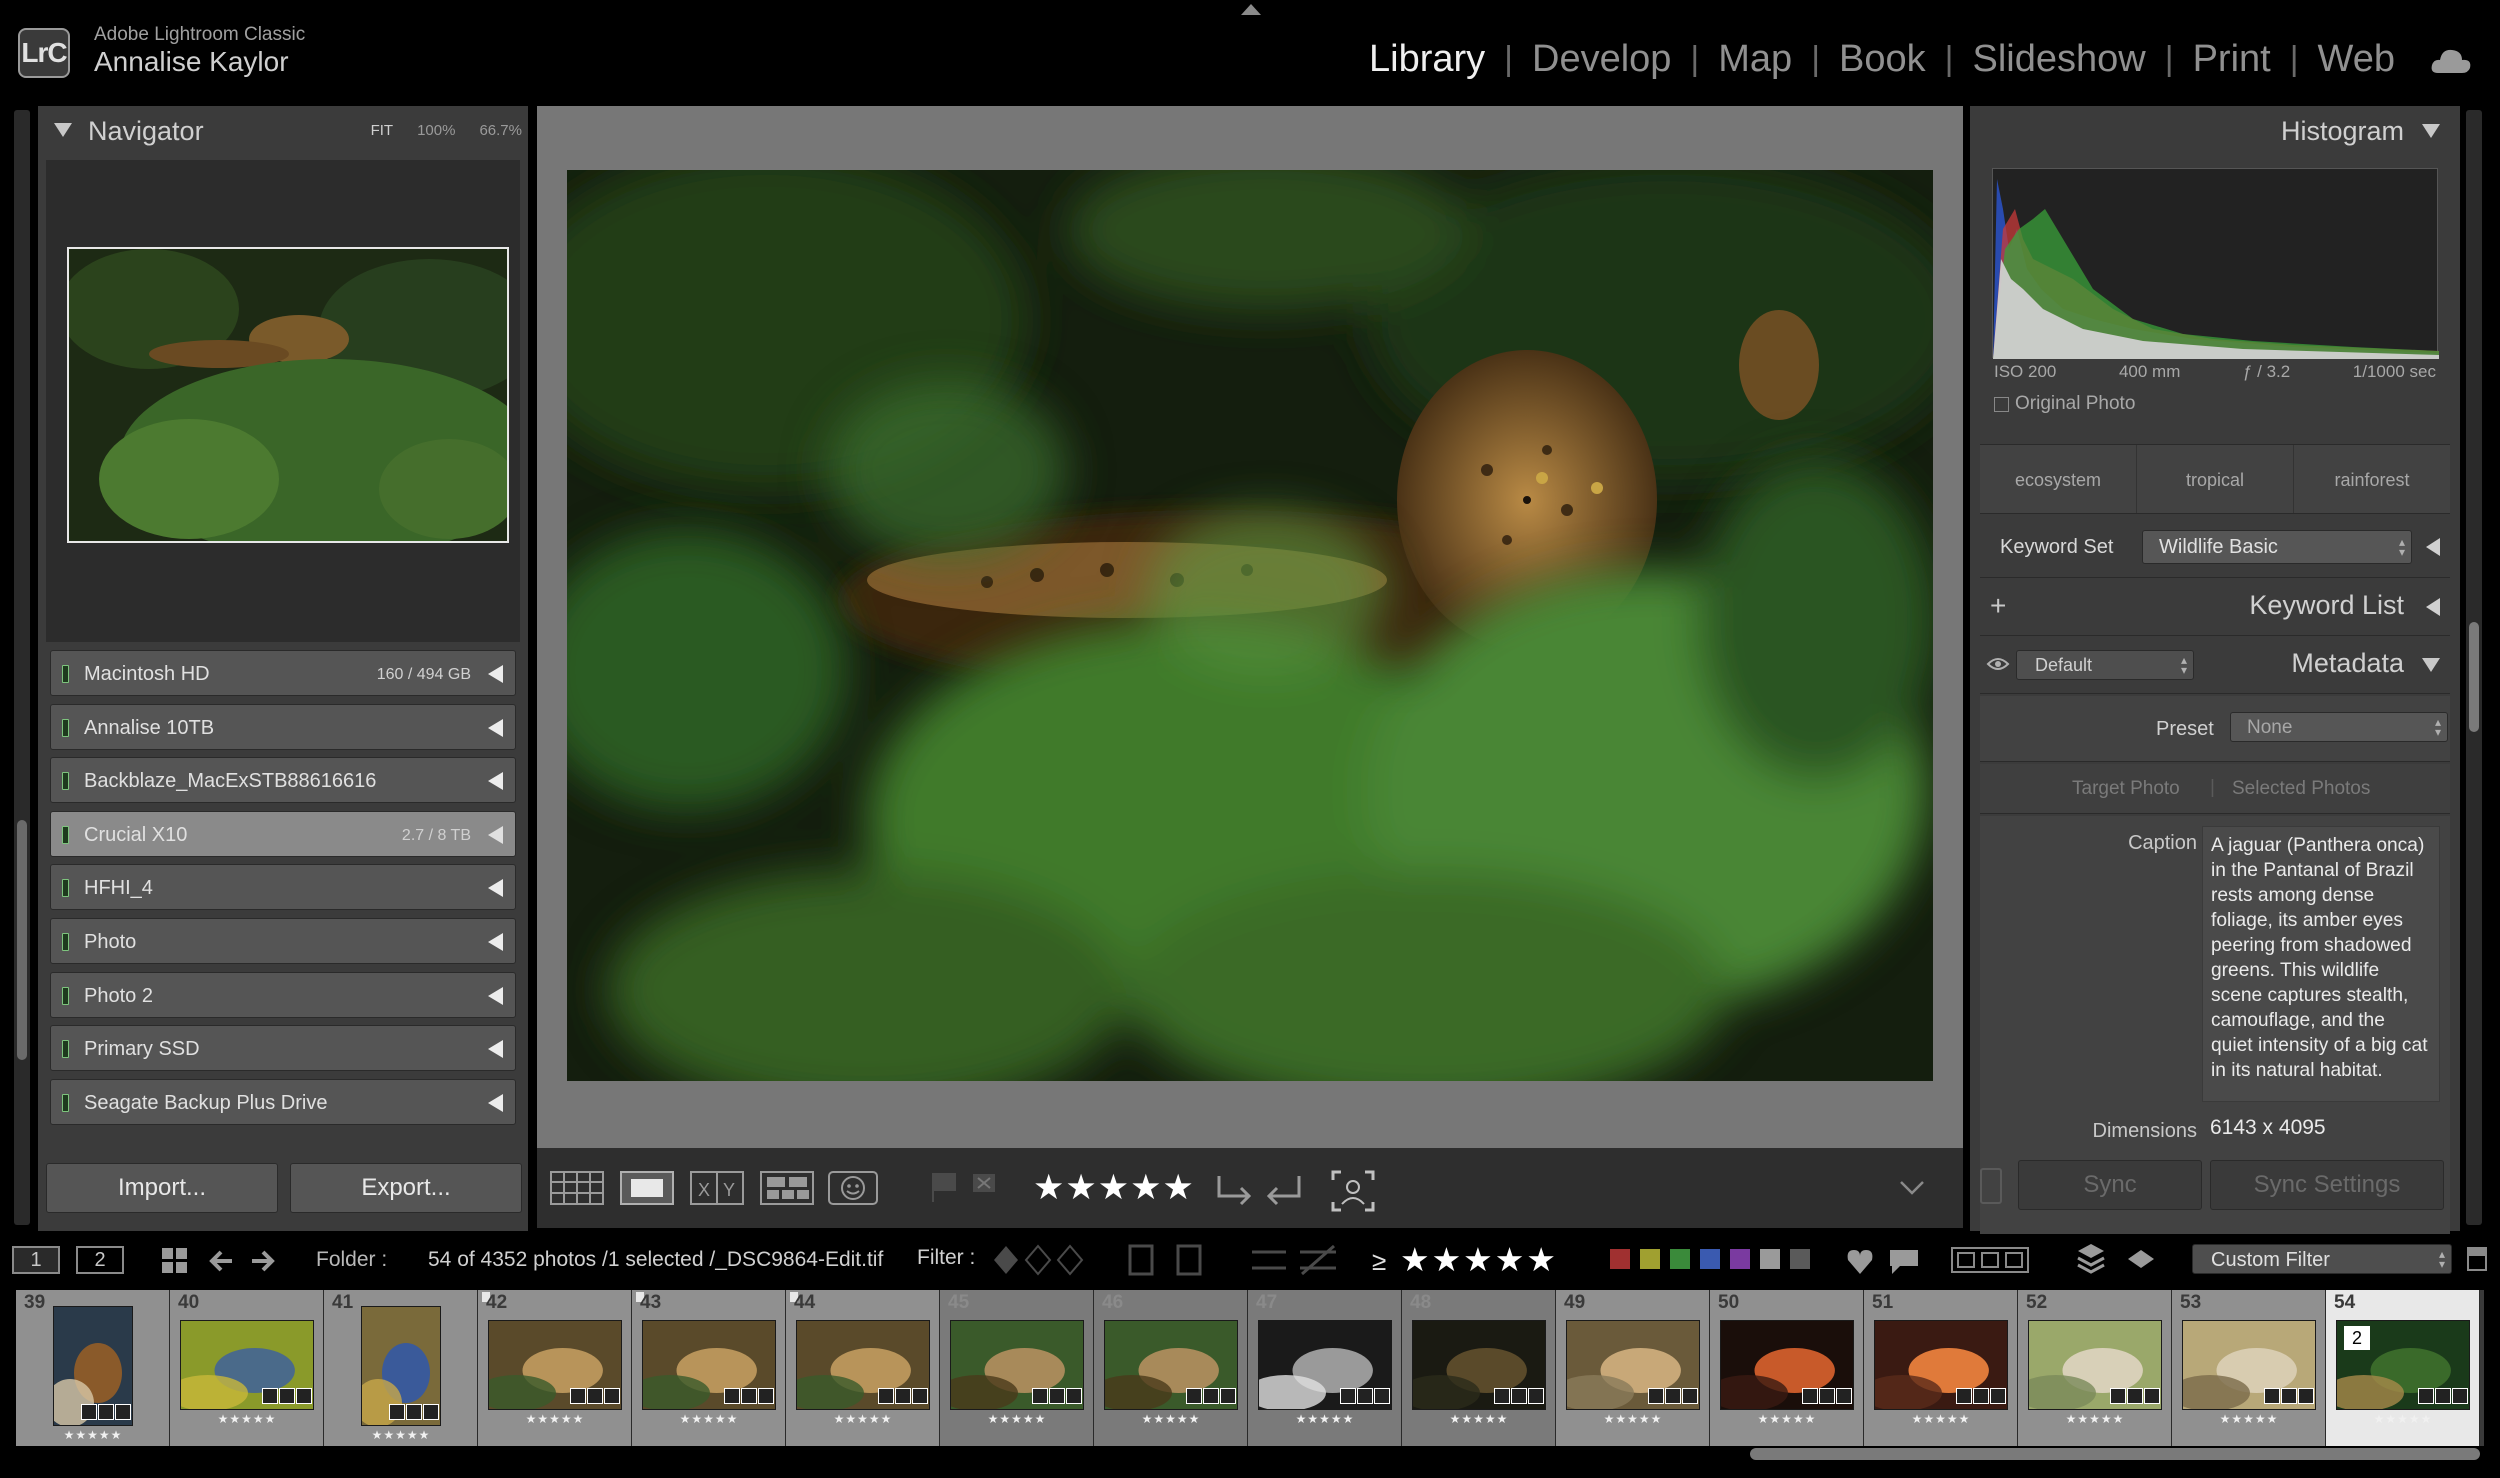  I want to click on grid-view-icon, so click(577, 1188).